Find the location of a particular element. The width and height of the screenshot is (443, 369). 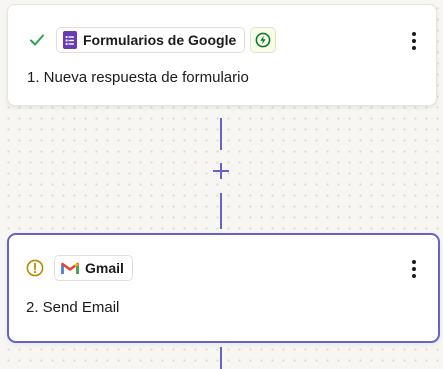

app-name: Gmail is located at coordinates (104, 268).